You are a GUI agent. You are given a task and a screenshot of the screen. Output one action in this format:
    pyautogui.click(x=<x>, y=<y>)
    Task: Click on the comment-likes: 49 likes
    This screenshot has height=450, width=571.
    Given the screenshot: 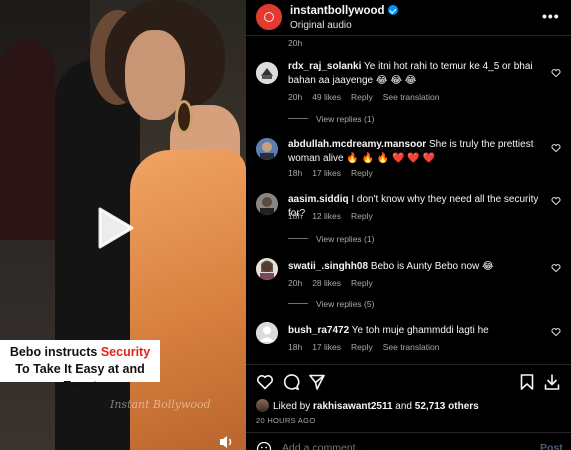 What is the action you would take?
    pyautogui.click(x=326, y=97)
    